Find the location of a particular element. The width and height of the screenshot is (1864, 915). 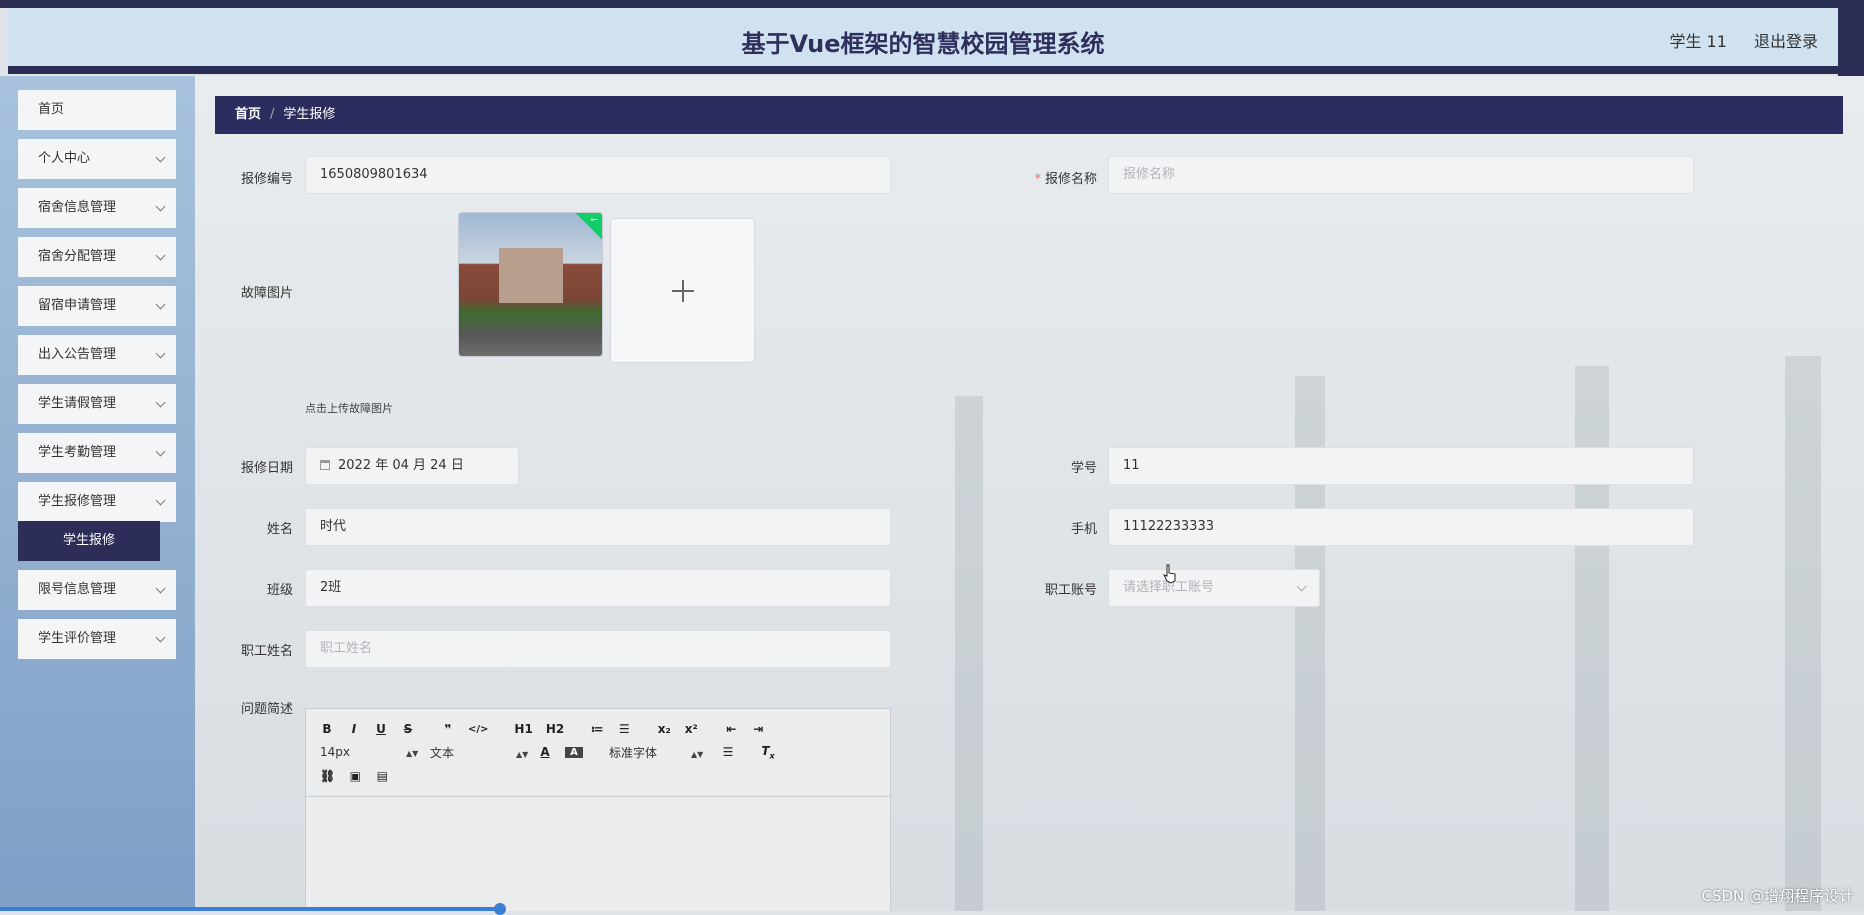

staff-account-select: 请选择职工账号 is located at coordinates (1214, 588).